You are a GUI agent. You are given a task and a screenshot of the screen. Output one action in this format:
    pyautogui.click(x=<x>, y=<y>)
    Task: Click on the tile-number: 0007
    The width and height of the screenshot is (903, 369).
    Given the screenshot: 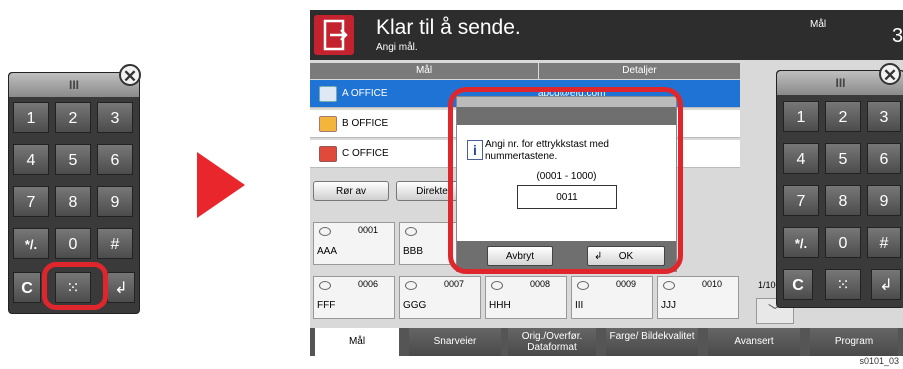 What is the action you would take?
    pyautogui.click(x=454, y=284)
    